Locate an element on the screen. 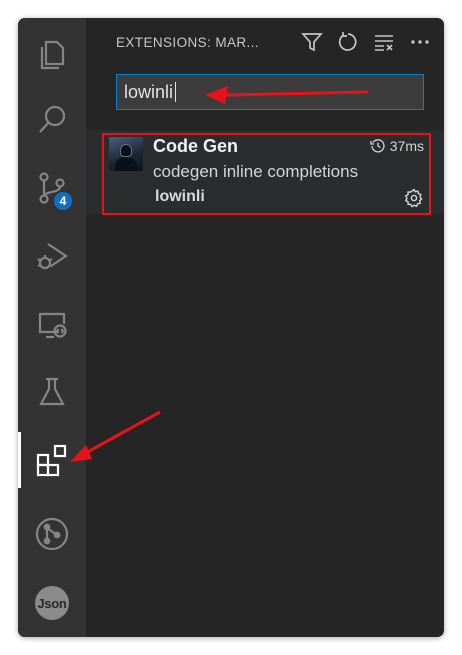 The image size is (462, 655). search-icon is located at coordinates (52, 119).